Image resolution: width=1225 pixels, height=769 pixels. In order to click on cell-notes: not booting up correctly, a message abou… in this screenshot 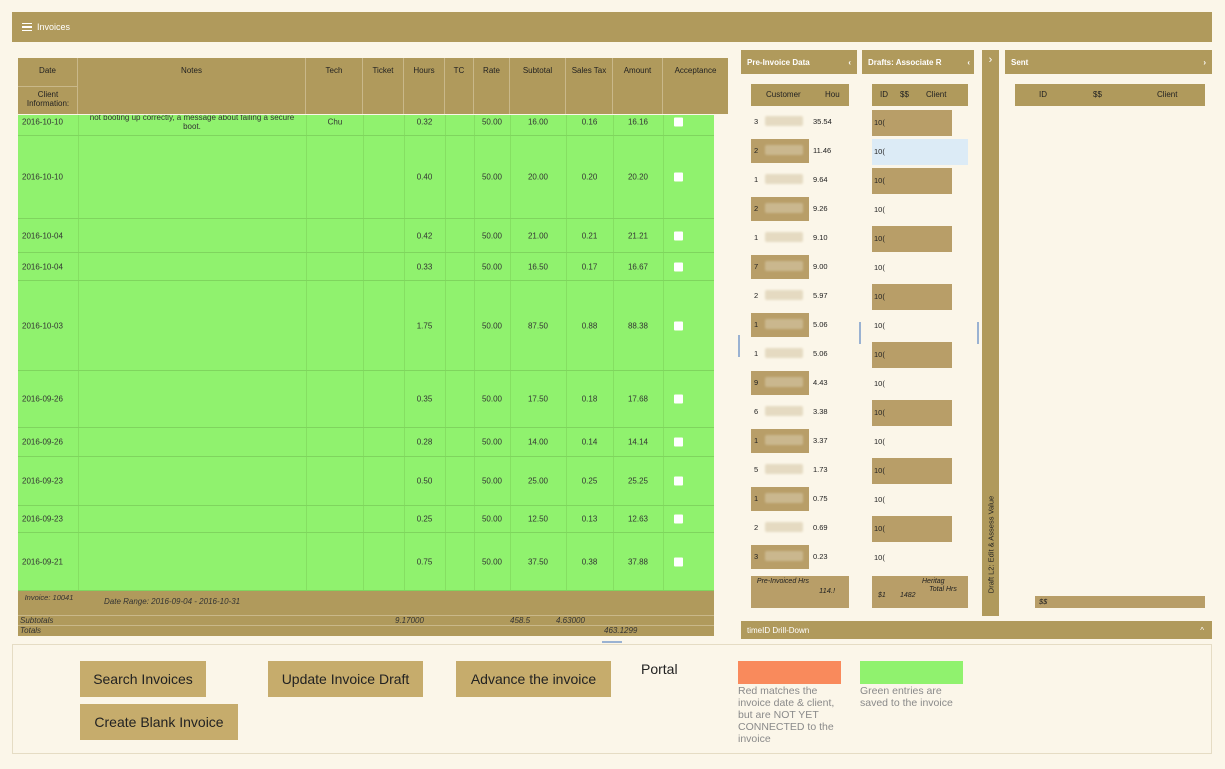, I will do `click(192, 123)`.